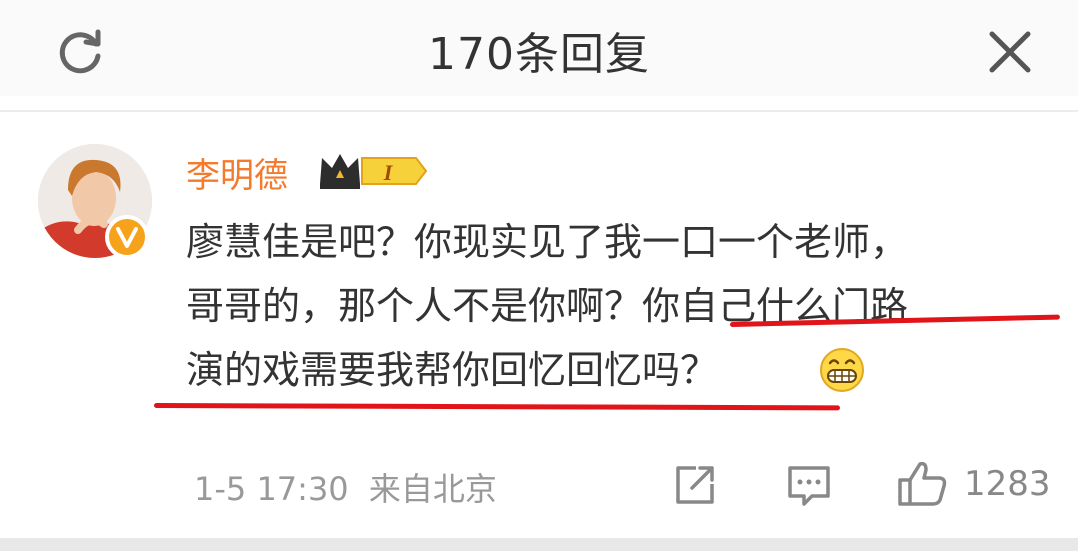 The image size is (1078, 551). What do you see at coordinates (388, 172) in the screenshot?
I see `vip-level-label: I` at bounding box center [388, 172].